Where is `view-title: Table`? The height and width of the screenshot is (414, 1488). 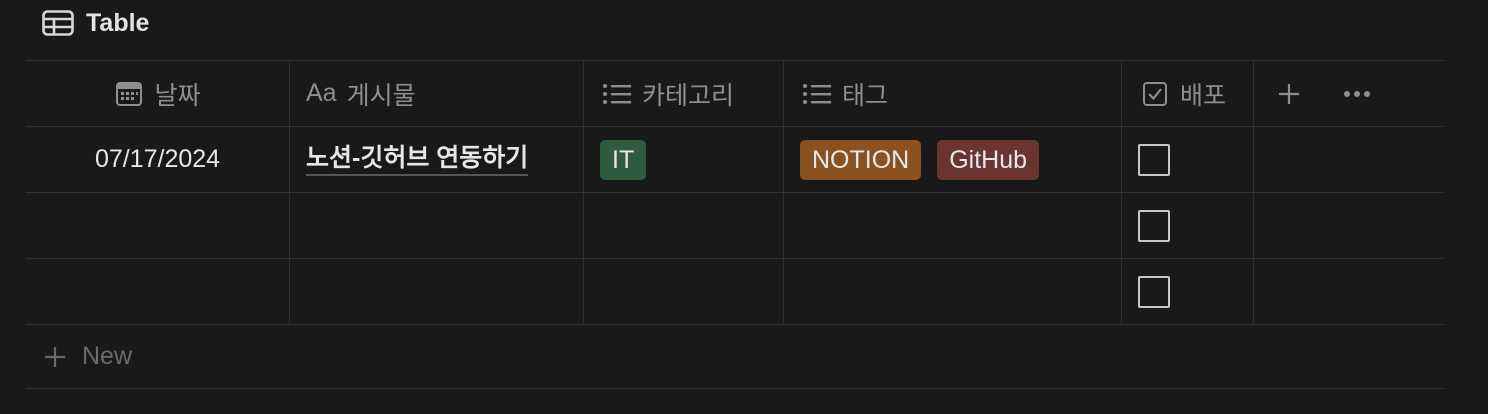 view-title: Table is located at coordinates (118, 22).